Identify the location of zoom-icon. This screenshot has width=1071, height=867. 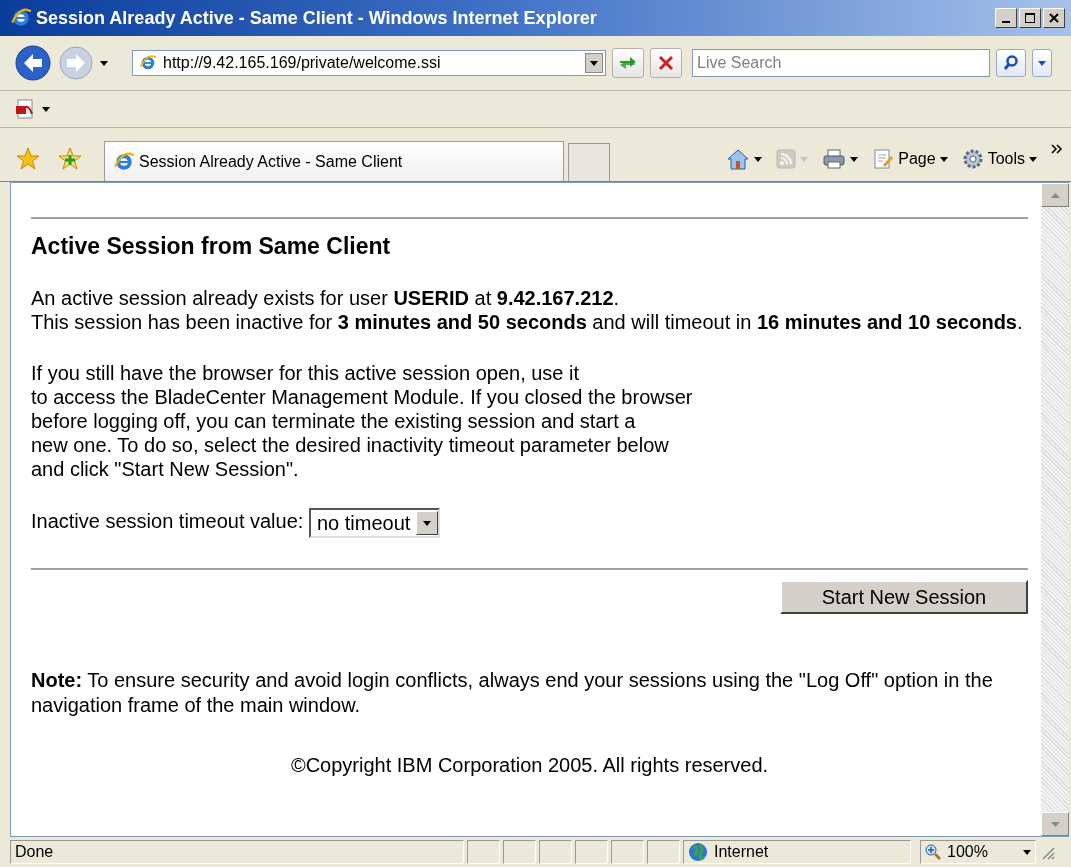
(933, 852).